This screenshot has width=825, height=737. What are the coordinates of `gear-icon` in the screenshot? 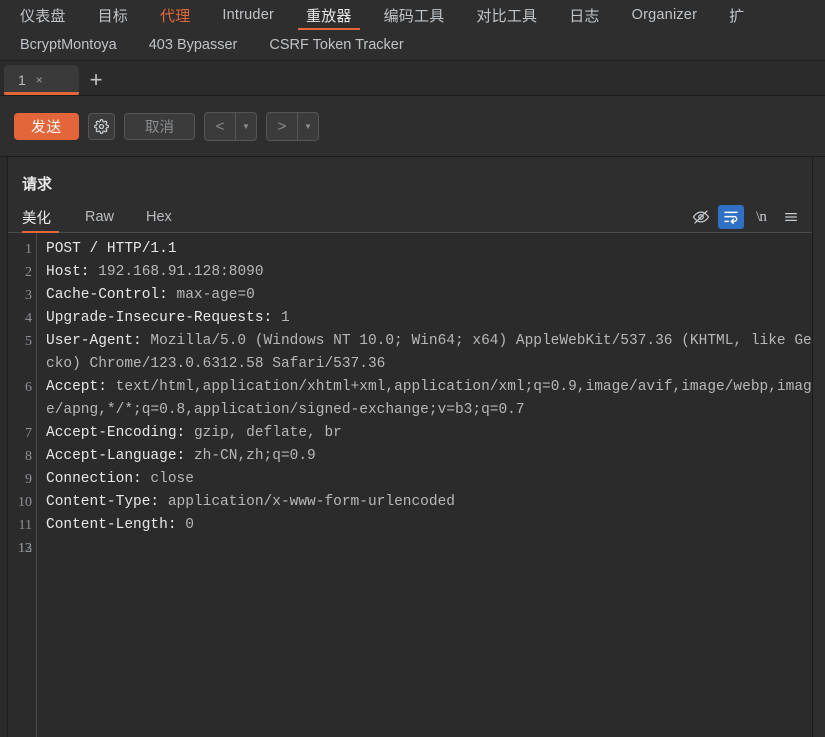 It's located at (101, 126).